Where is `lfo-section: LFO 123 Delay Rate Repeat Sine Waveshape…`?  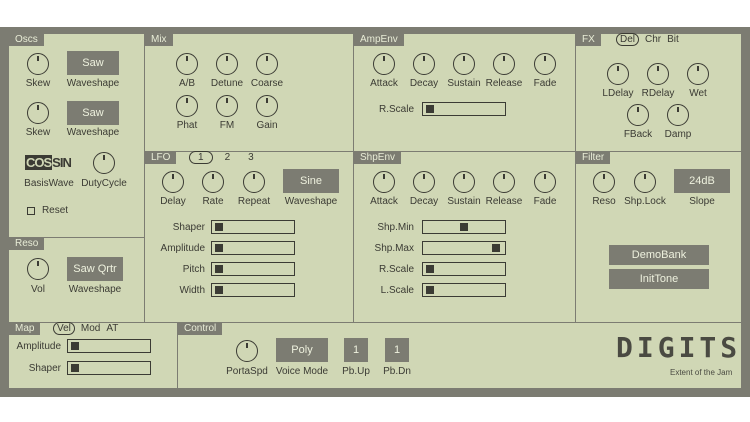 lfo-section: LFO 123 Delay Rate Repeat Sine Waveshape… is located at coordinates (249, 237).